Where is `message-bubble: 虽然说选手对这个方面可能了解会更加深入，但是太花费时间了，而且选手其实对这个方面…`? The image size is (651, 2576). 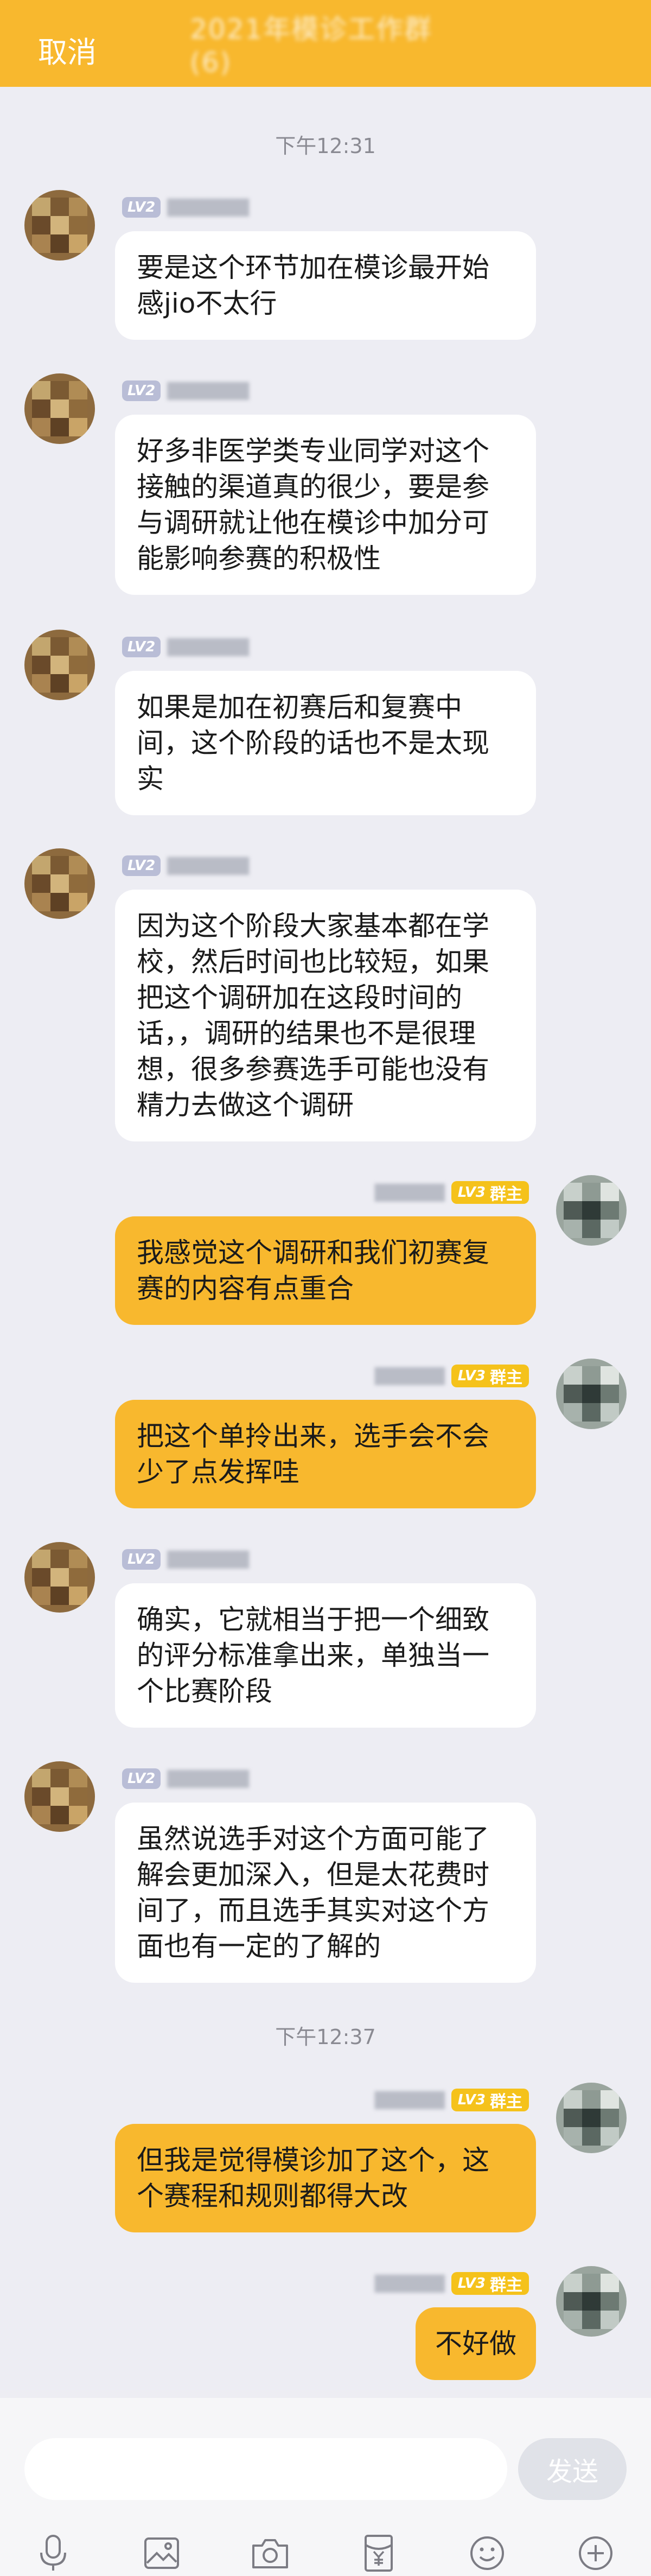
message-bubble: 虽然说选手对这个方面可能了解会更加深入，但是太花费时间了，而且选手其实对这个方面… is located at coordinates (325, 1893).